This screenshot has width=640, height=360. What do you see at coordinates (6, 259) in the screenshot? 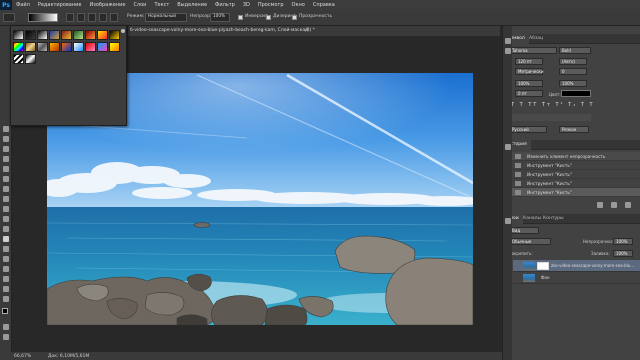
I see `pen-tool-icon` at bounding box center [6, 259].